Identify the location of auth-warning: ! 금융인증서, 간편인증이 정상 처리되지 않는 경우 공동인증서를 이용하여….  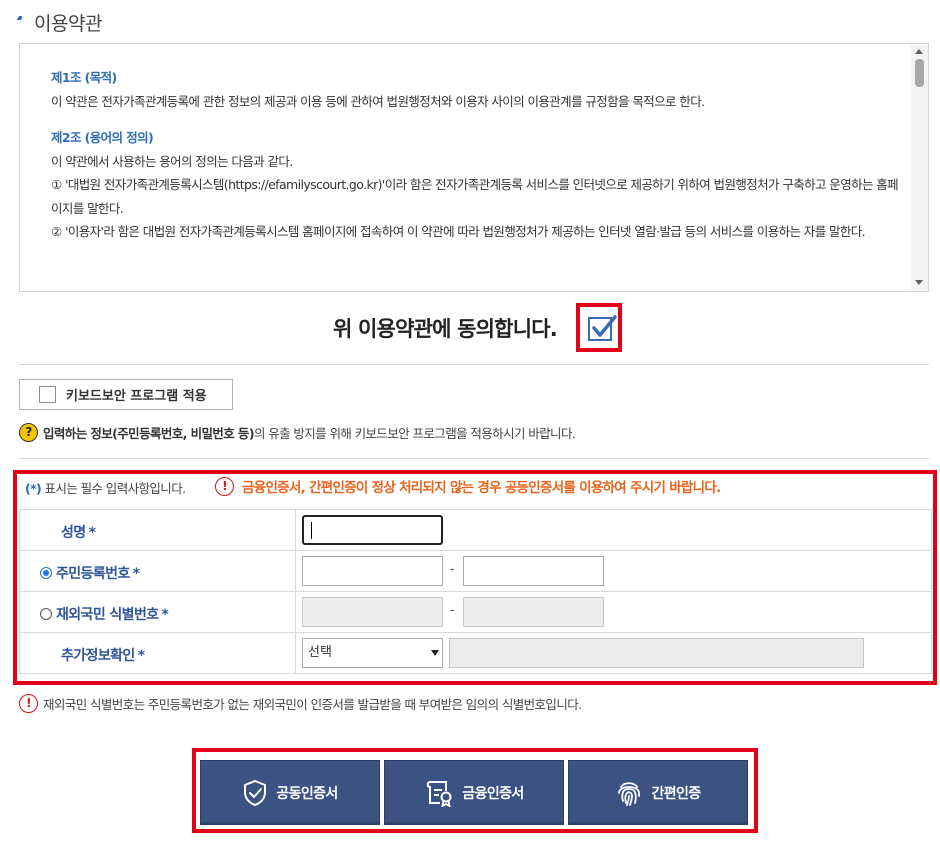
(468, 486).